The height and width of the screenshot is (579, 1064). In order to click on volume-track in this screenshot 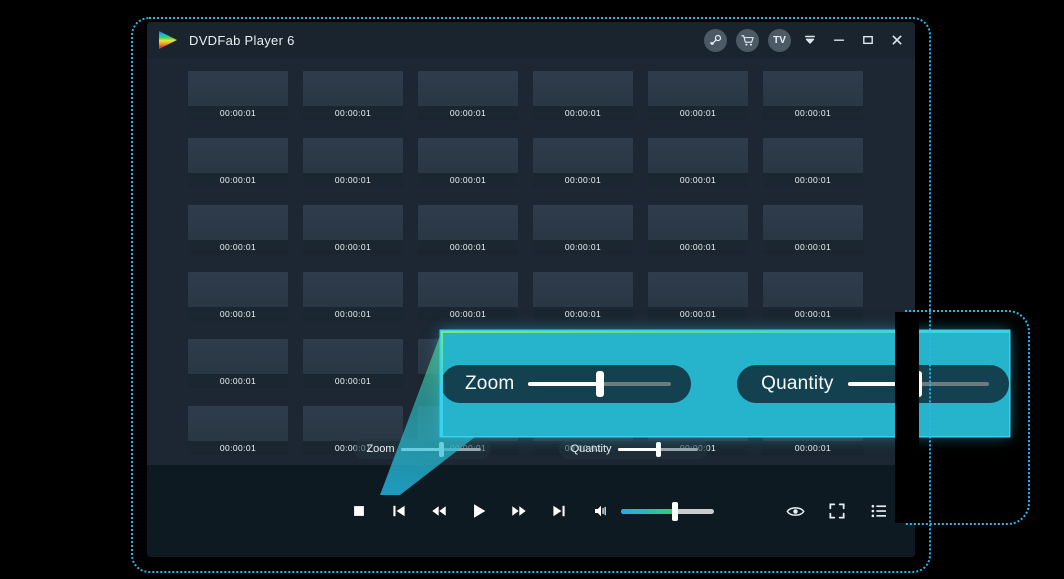, I will do `click(667, 511)`.